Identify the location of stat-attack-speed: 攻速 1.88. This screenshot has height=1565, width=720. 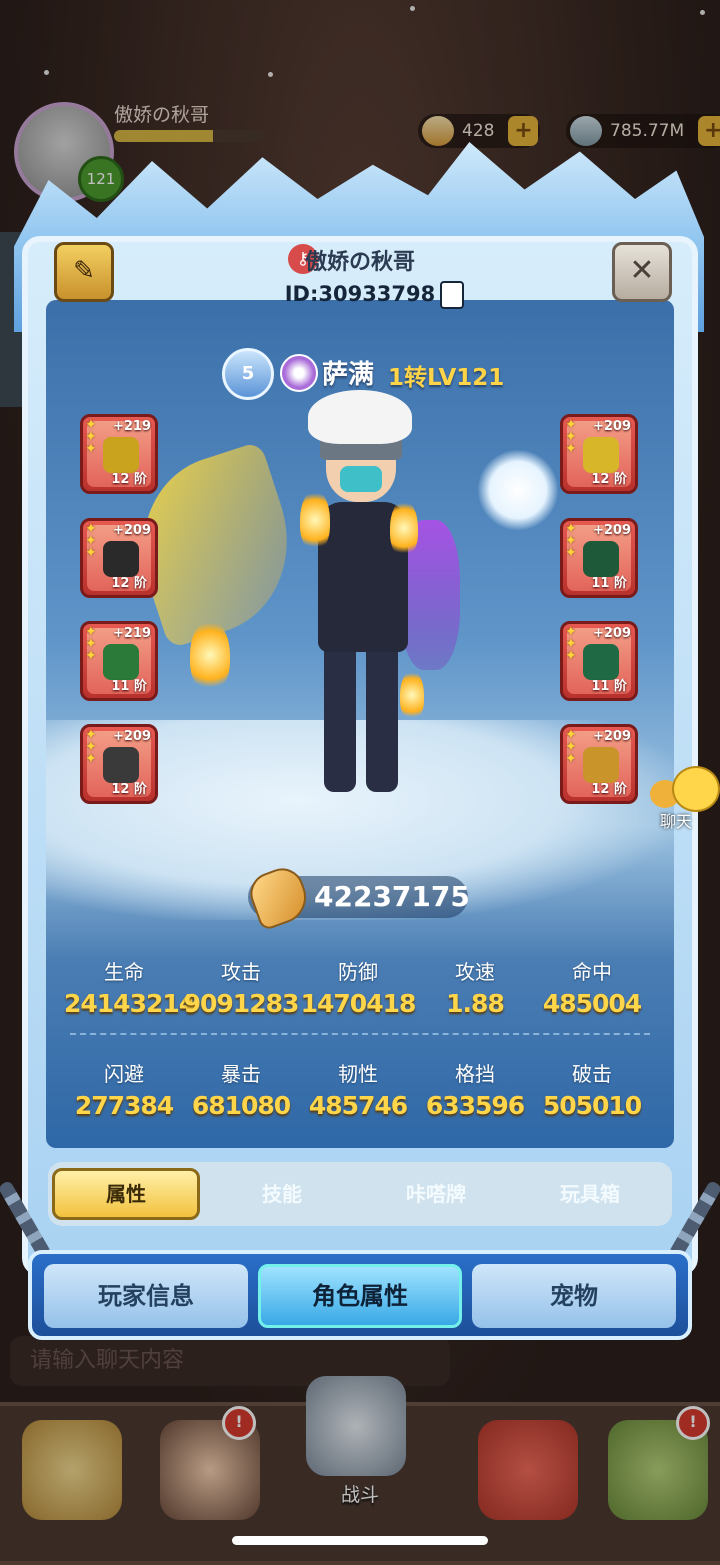
(475, 987).